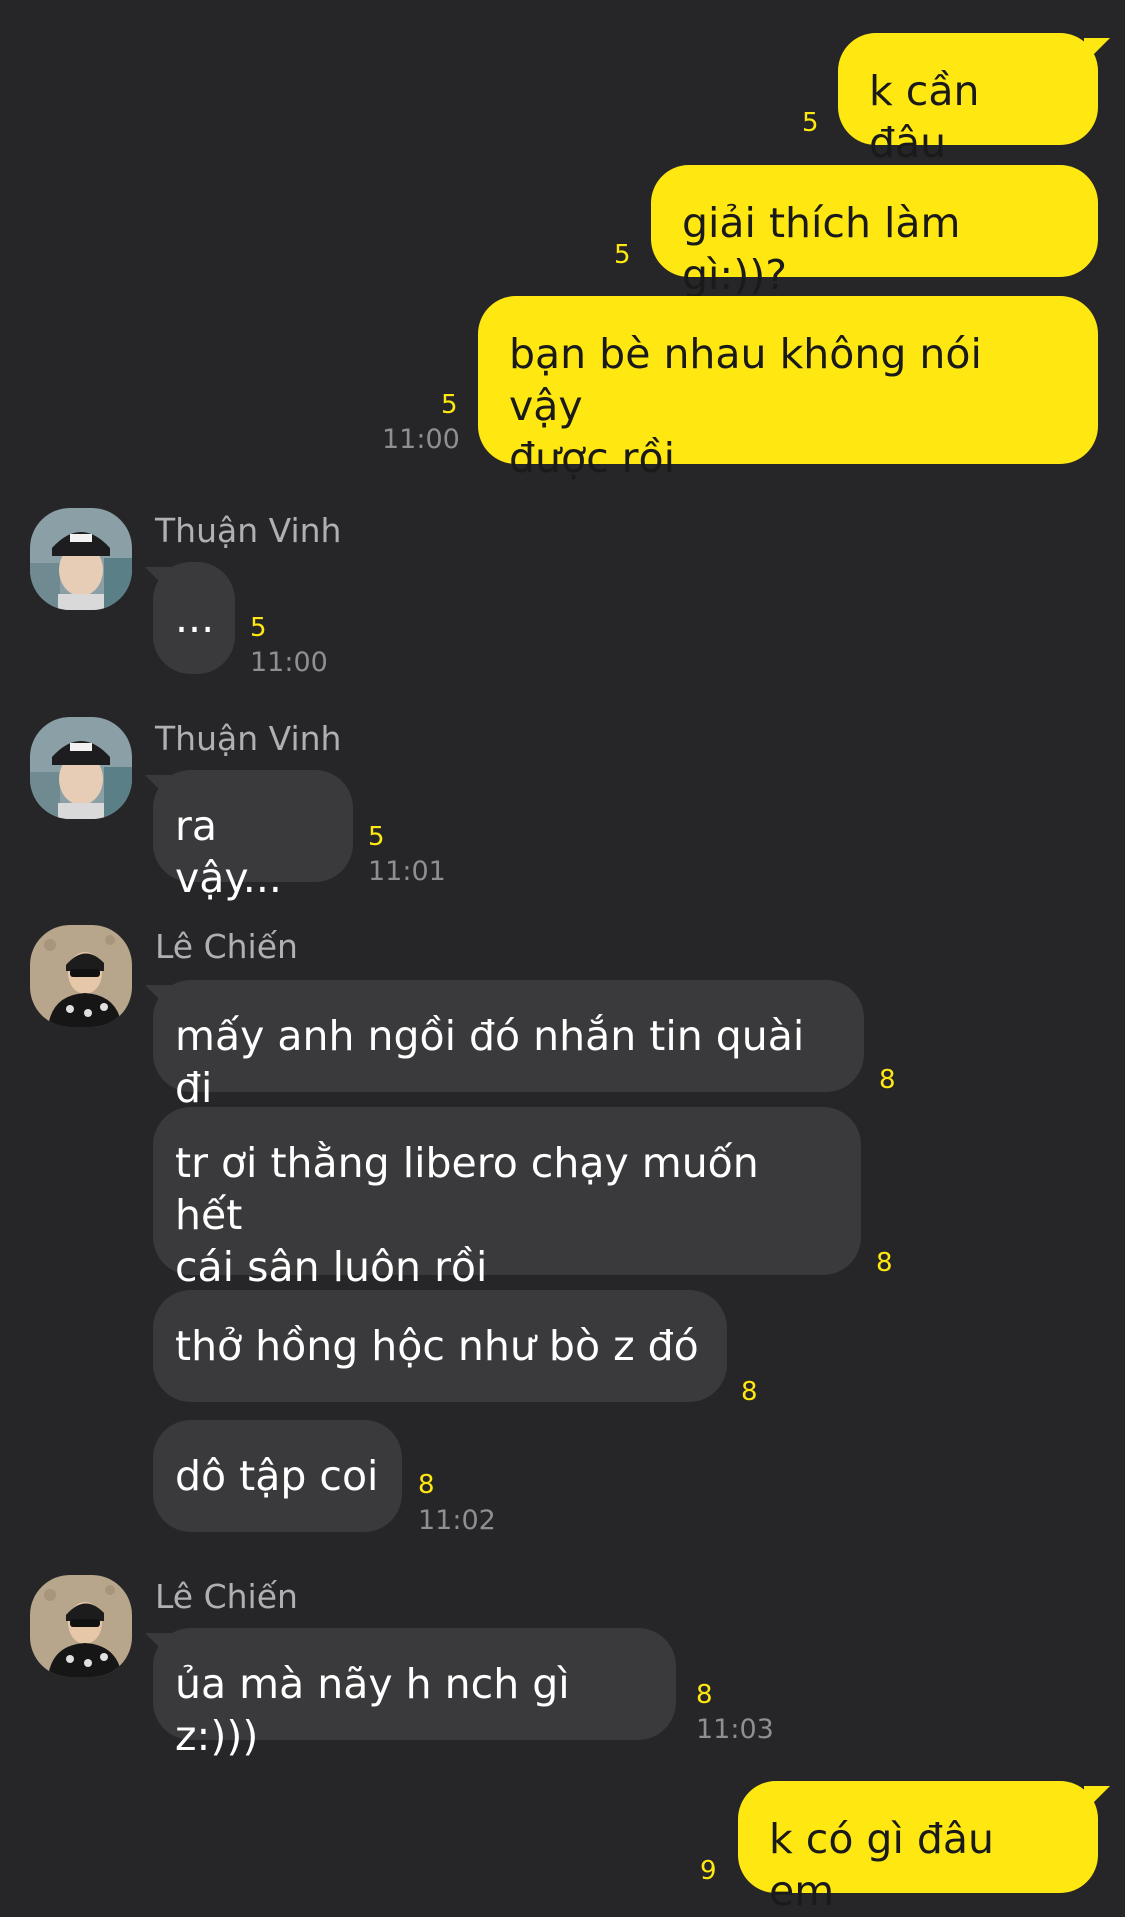 Image resolution: width=1125 pixels, height=1917 pixels. I want to click on message-bubble: thở hồng hộc như bò z đó, so click(440, 1346).